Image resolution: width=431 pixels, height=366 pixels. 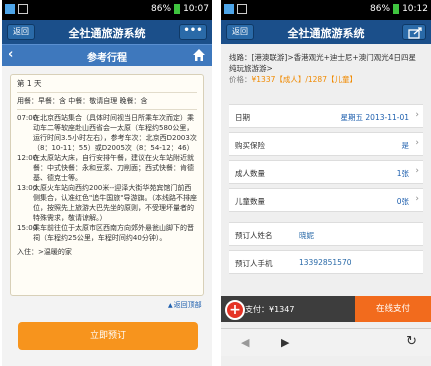 What do you see at coordinates (415, 9) in the screenshot?
I see `clock: 10:12` at bounding box center [415, 9].